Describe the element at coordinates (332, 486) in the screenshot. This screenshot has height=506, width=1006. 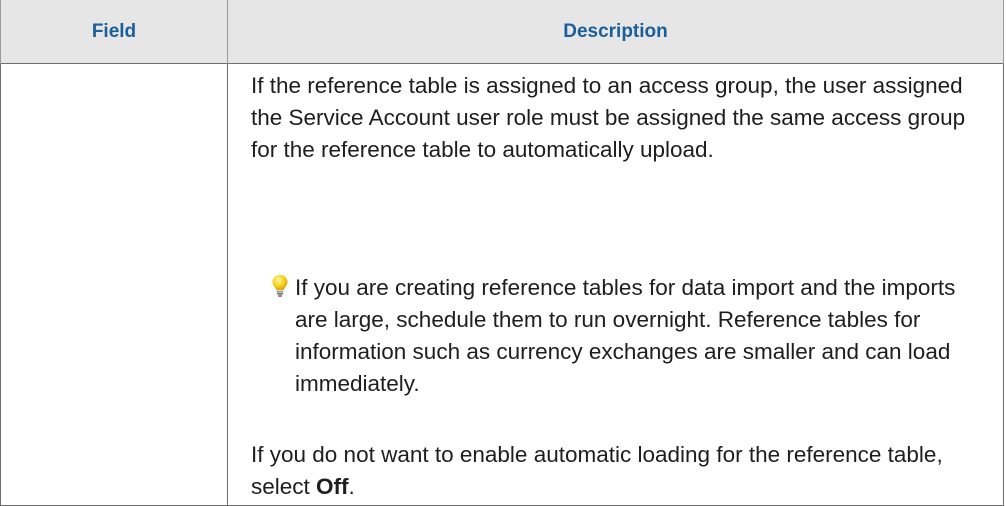
I see `off-option-label: Off` at that location.